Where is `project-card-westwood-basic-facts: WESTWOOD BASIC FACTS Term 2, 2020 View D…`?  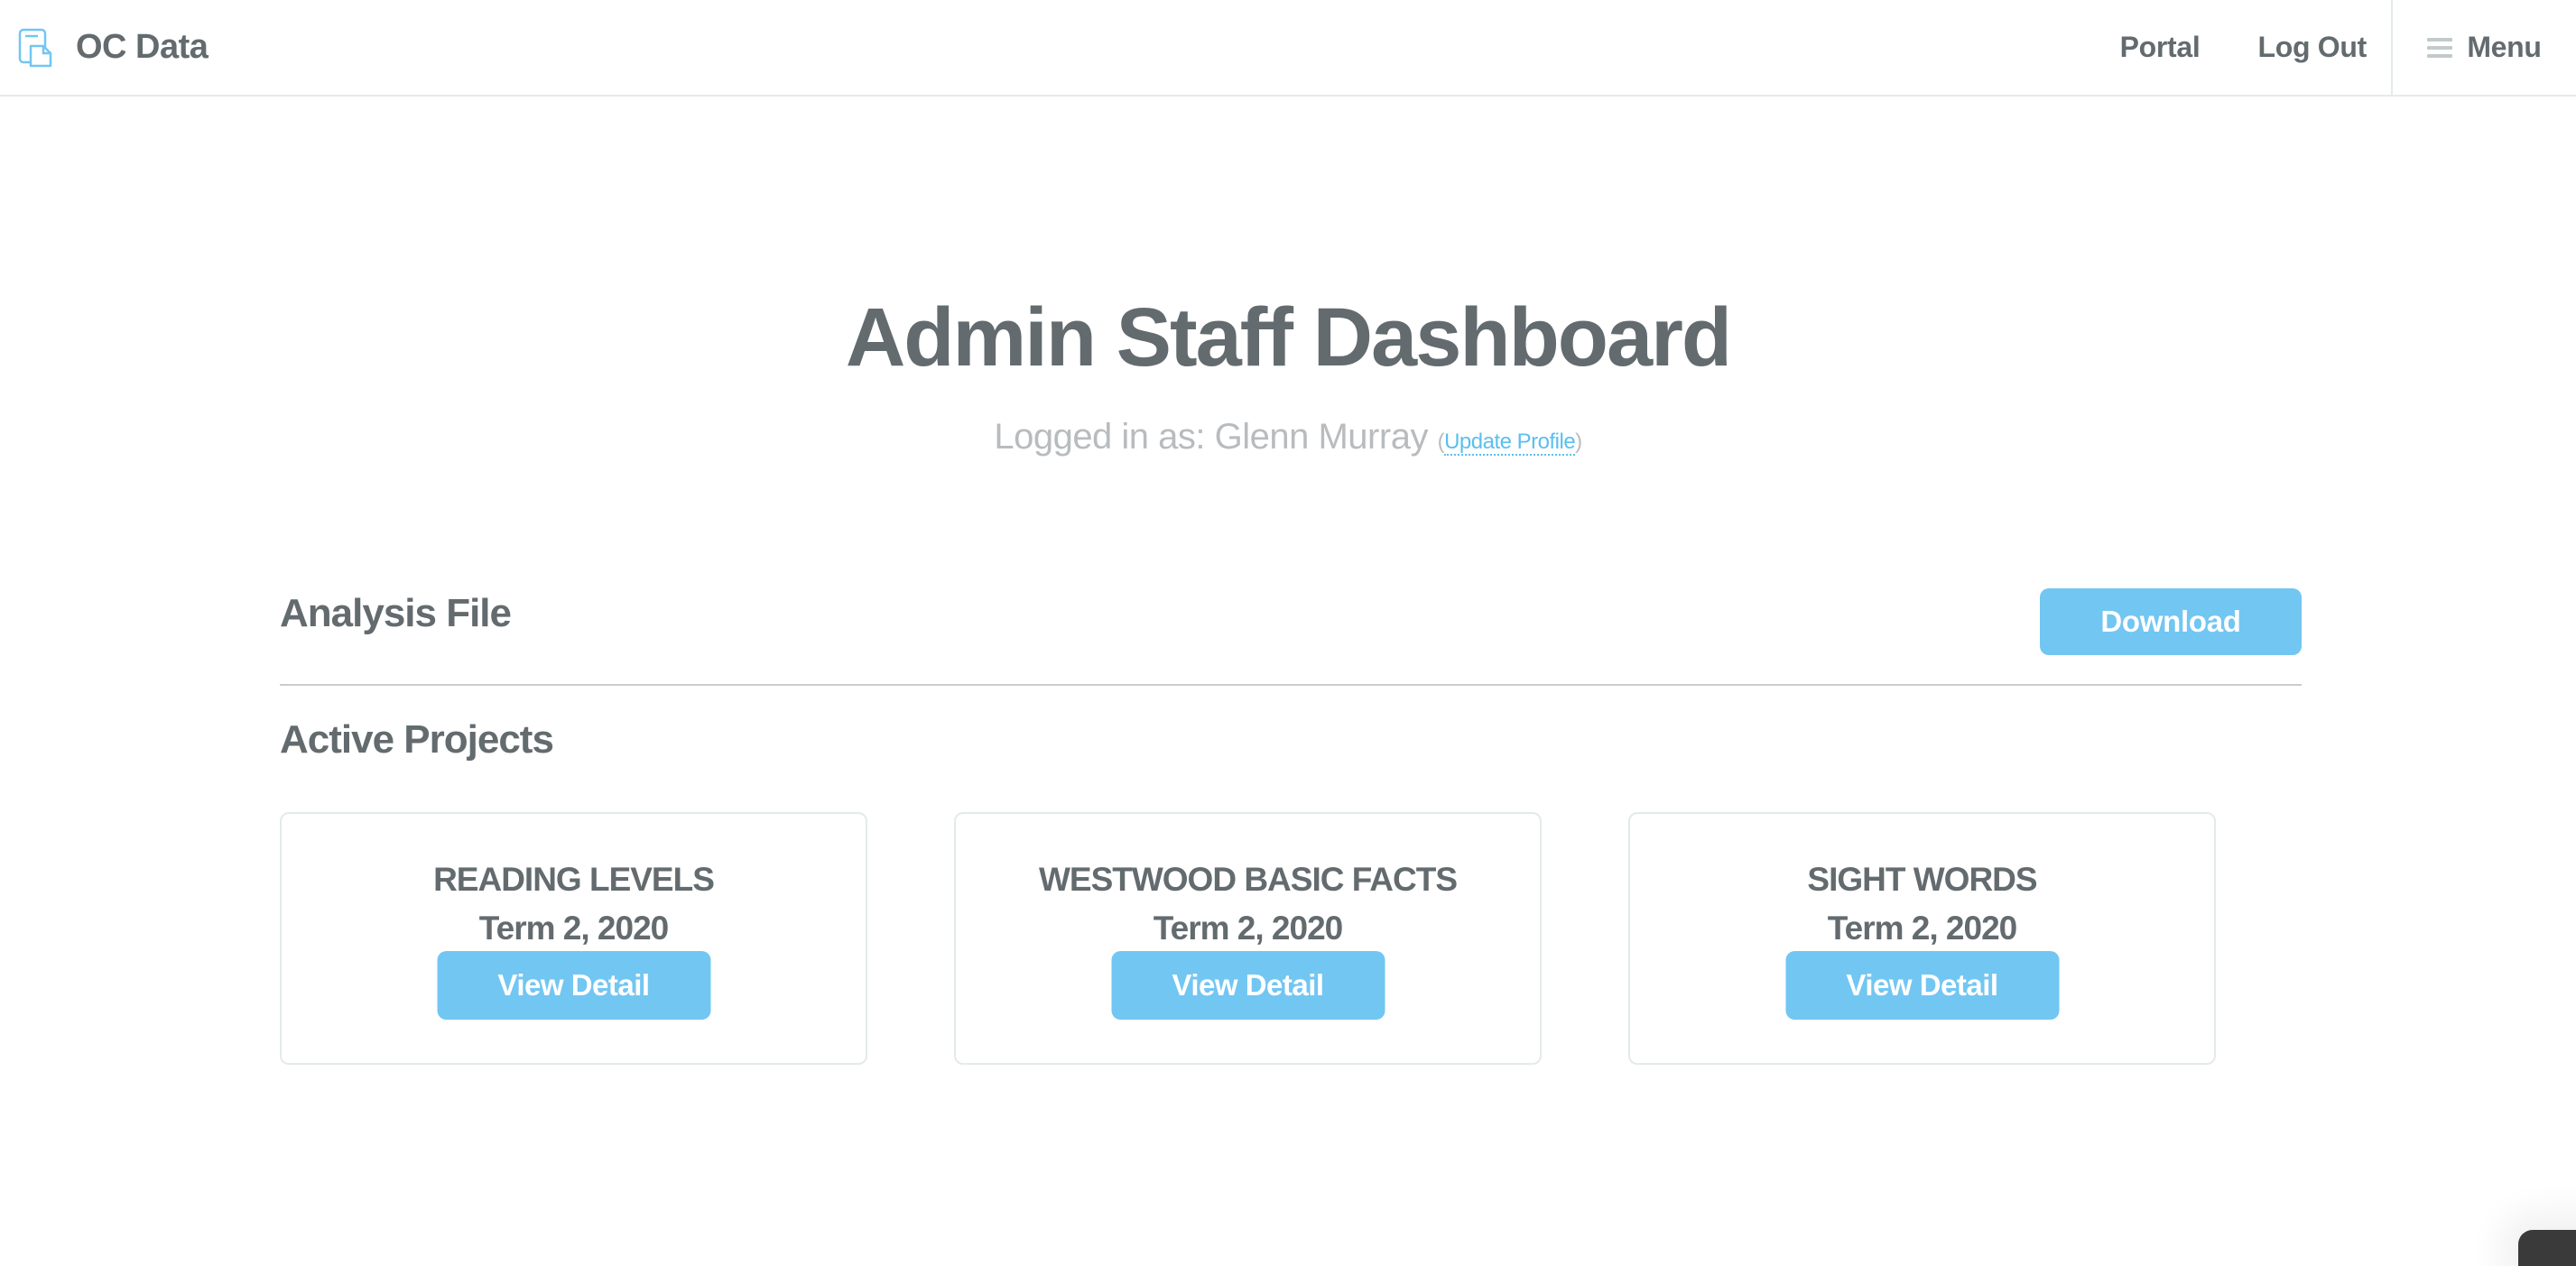
project-card-westwood-basic-facts: WESTWOOD BASIC FACTS Term 2, 2020 View D… is located at coordinates (1248, 938).